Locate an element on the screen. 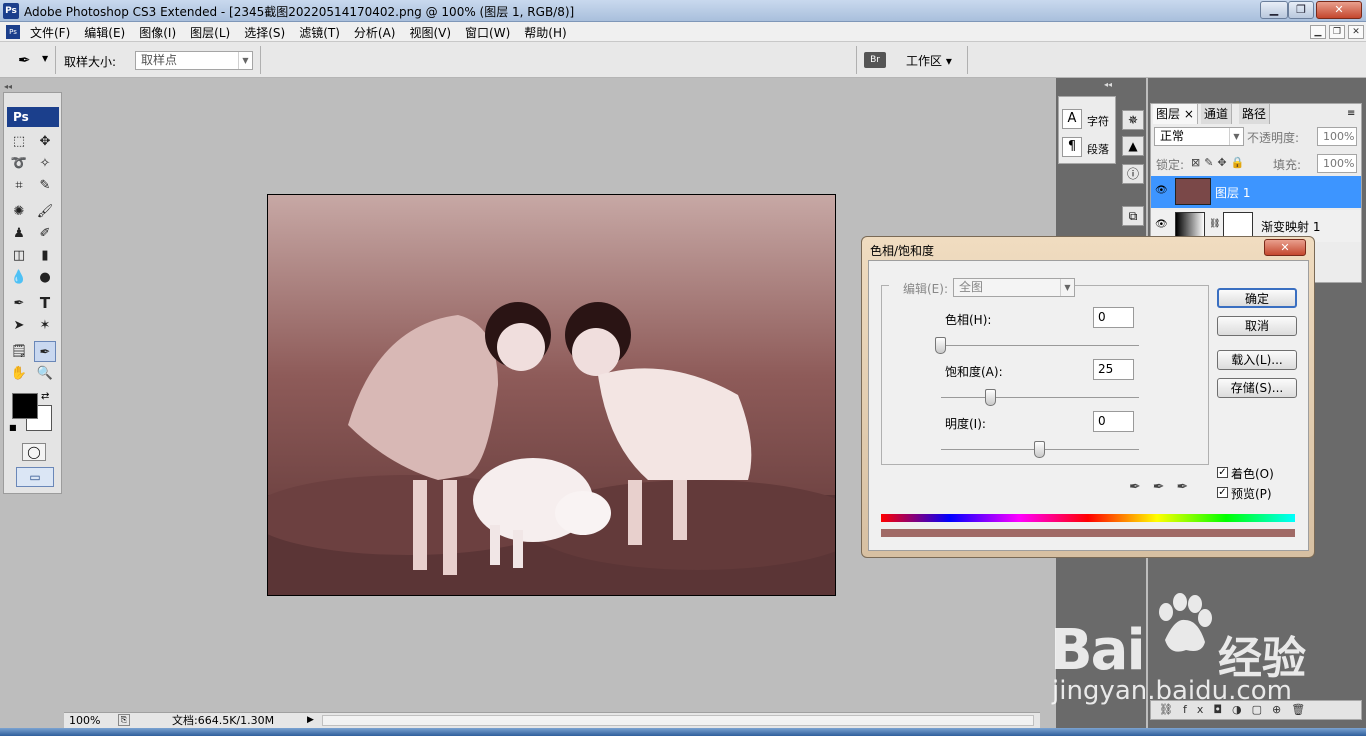  zoom-tool-icon: 🔍 is located at coordinates (45, 373).